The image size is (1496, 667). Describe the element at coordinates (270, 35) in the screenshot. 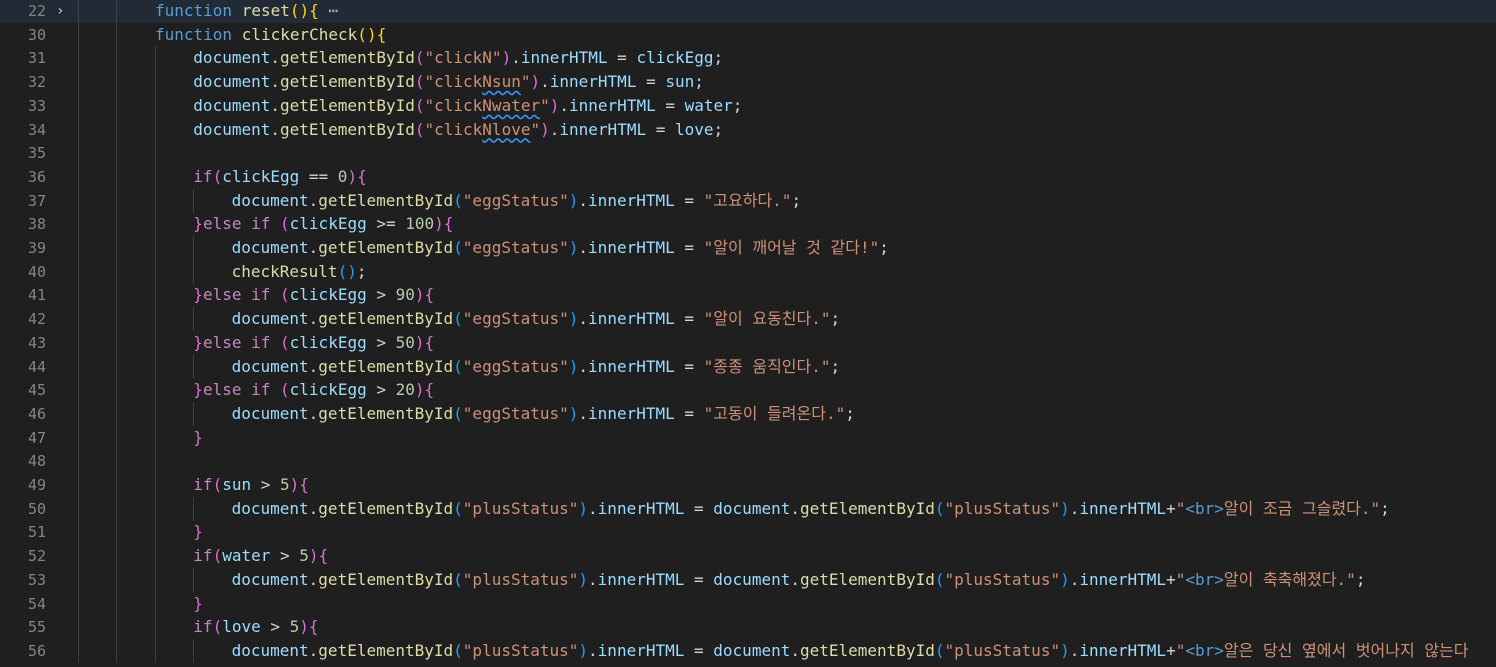

I see `code-text: function clickerCheck(){` at that location.